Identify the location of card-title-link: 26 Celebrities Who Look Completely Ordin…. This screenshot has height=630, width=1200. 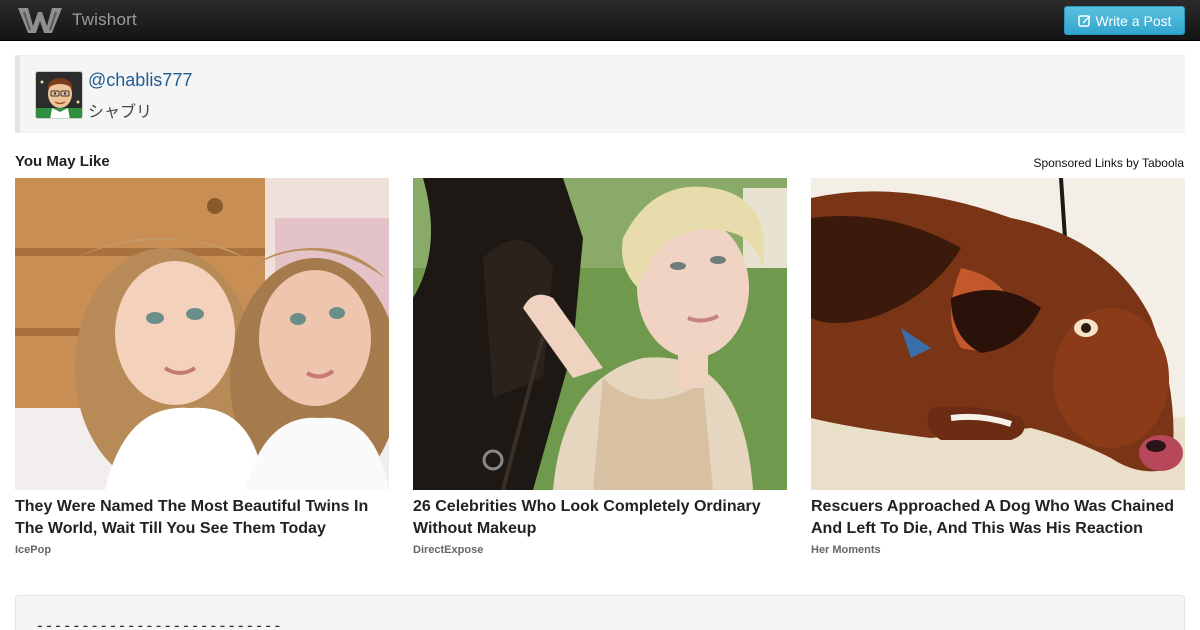
(600, 518).